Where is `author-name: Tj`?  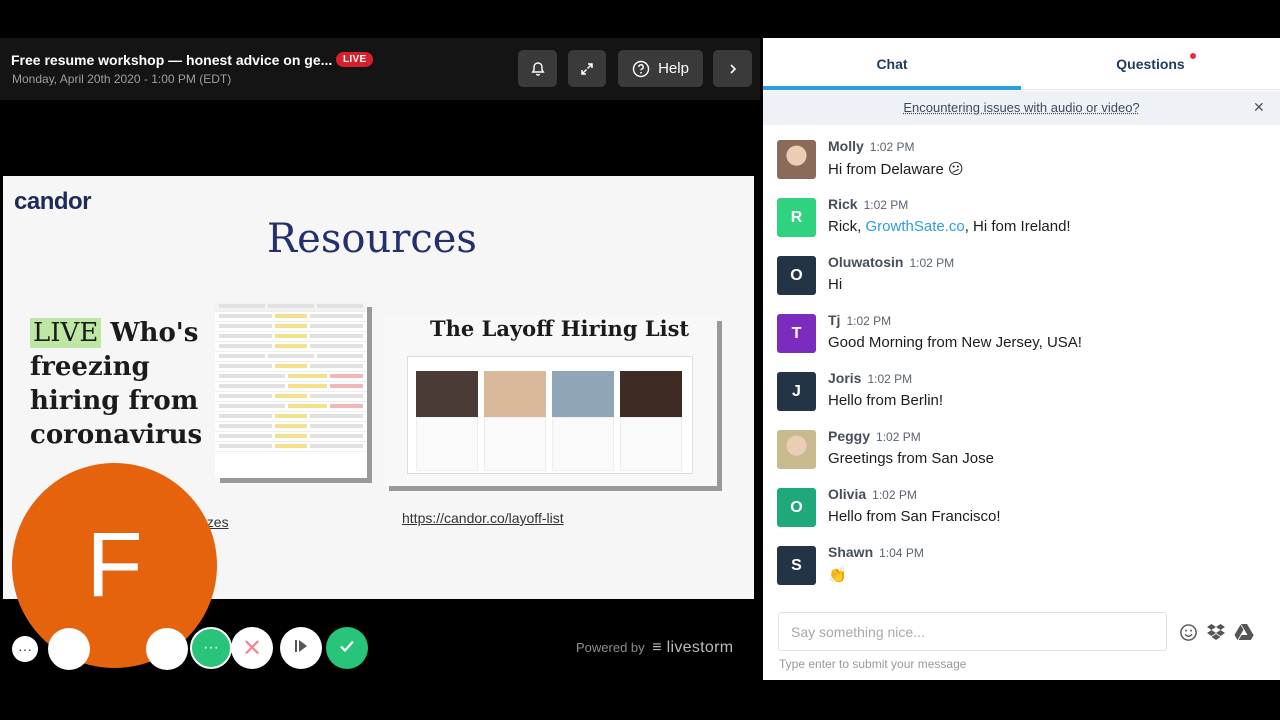
author-name: Tj is located at coordinates (834, 320).